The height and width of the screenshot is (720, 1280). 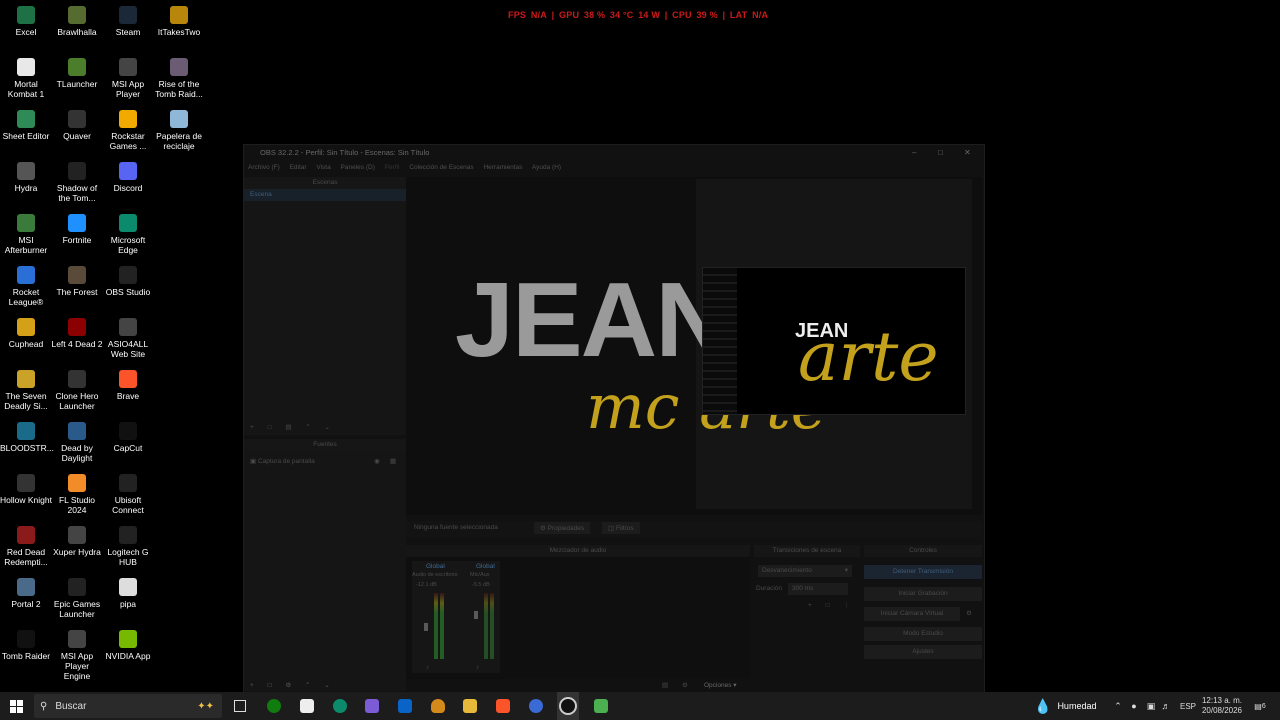 What do you see at coordinates (967, 153) in the screenshot?
I see `close-icon: ✕` at bounding box center [967, 153].